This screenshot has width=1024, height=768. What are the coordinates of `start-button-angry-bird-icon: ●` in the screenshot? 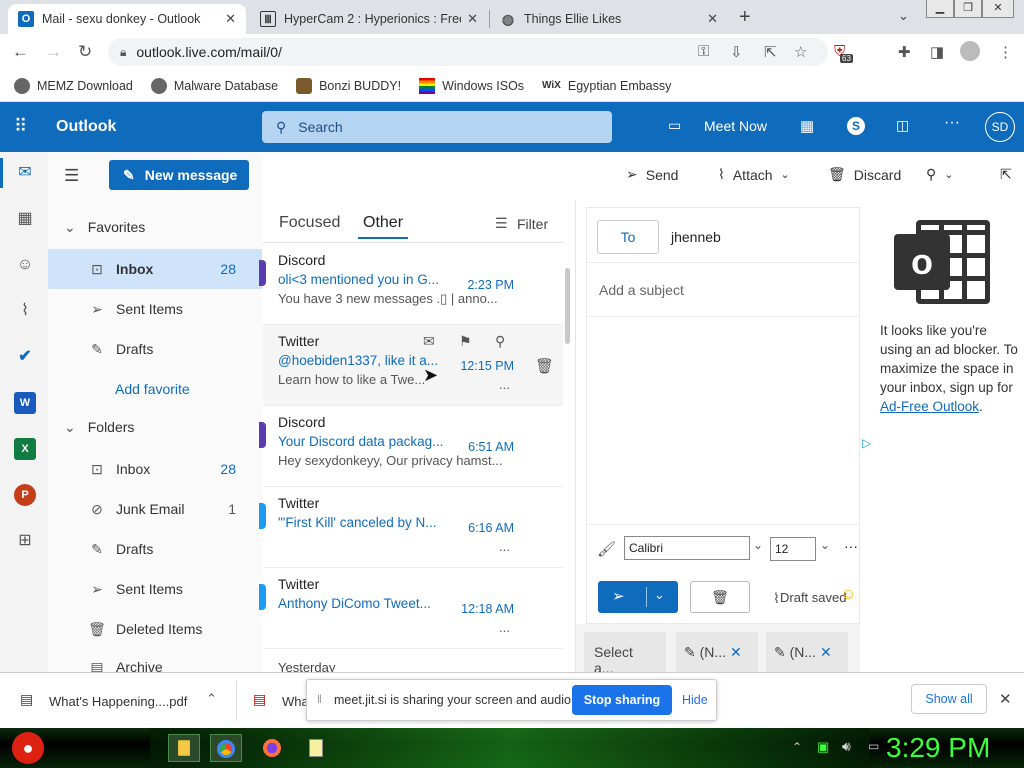 It's located at (28, 748).